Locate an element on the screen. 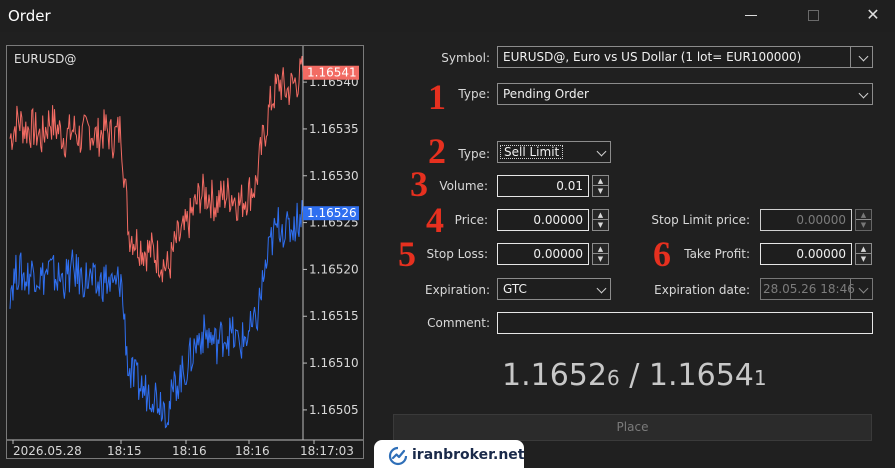 The image size is (895, 468). take-profit-input: 0.00000 is located at coordinates (806, 254).